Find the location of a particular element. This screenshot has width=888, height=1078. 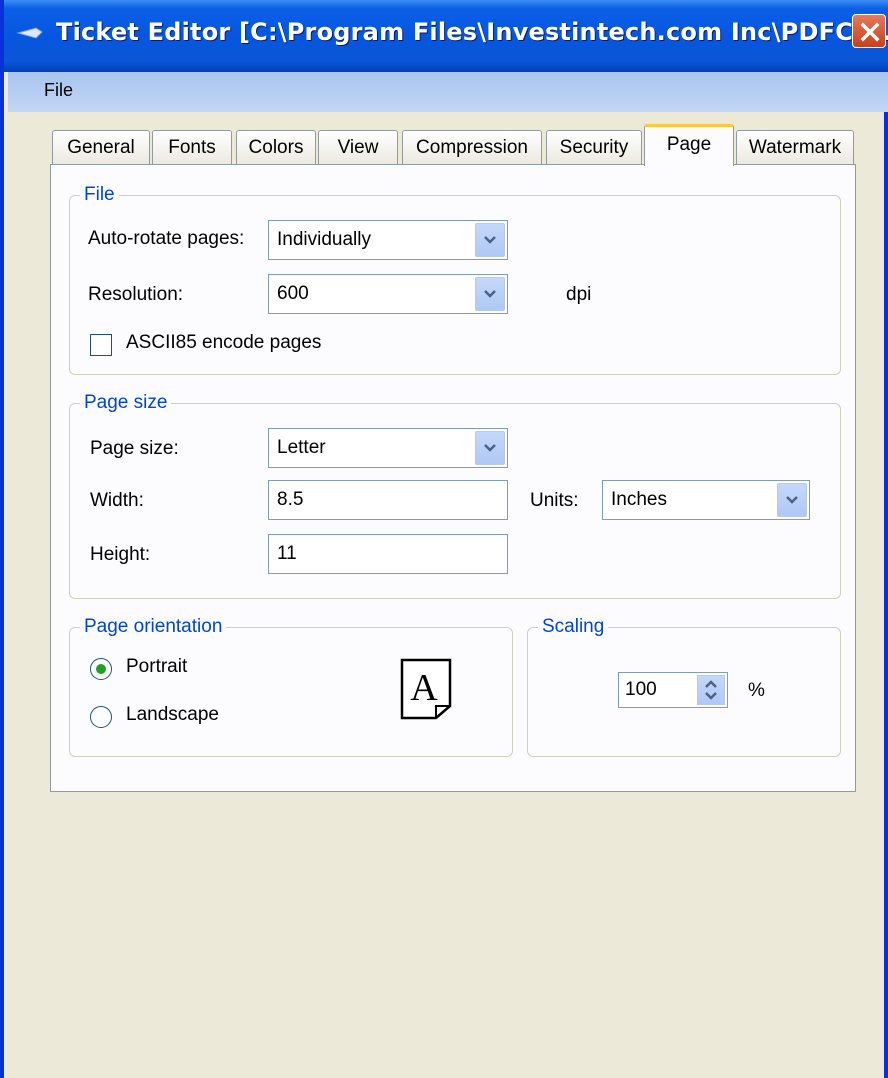

preview-letter: A is located at coordinates (424, 688).